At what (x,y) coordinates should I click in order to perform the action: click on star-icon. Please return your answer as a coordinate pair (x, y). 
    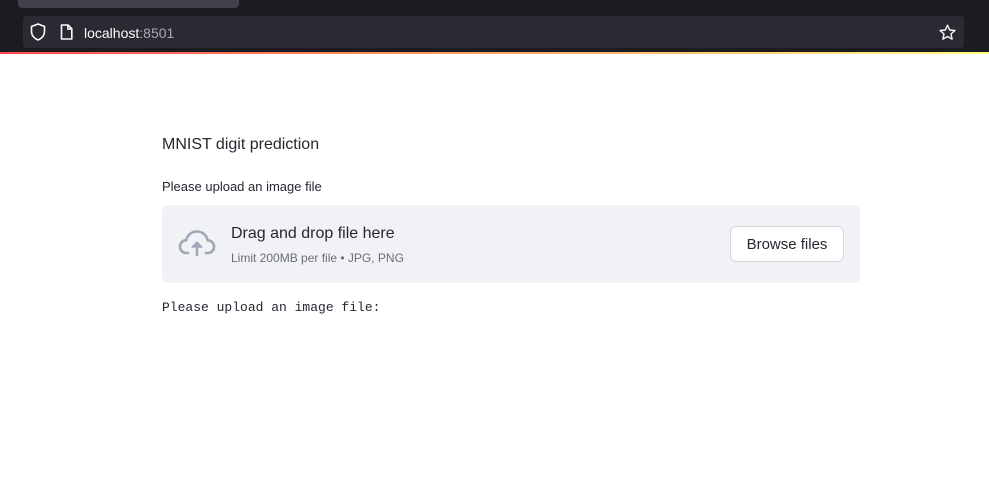
    Looking at the image, I should click on (947, 32).